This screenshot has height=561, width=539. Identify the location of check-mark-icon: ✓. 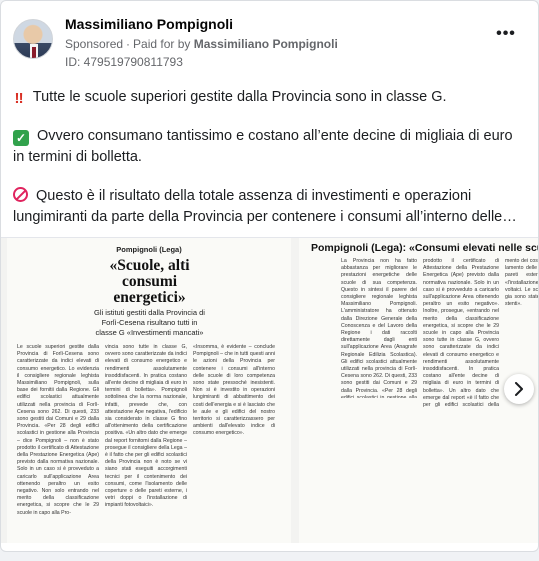
(21, 138).